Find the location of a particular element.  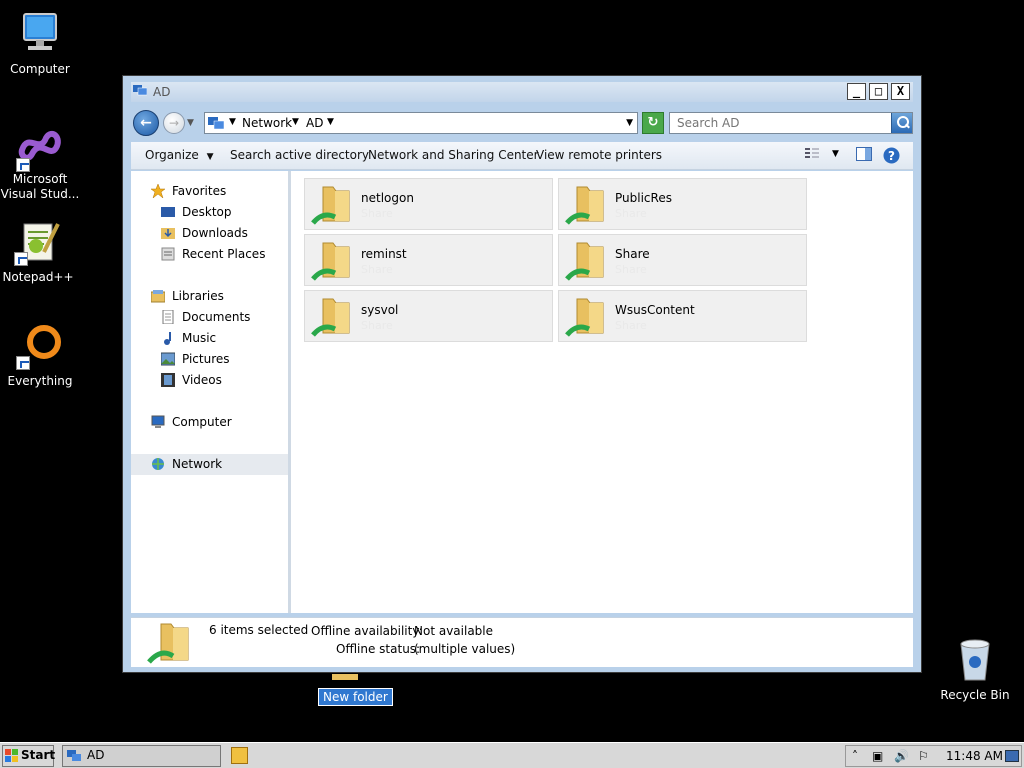

libraries-icon is located at coordinates (158, 296).